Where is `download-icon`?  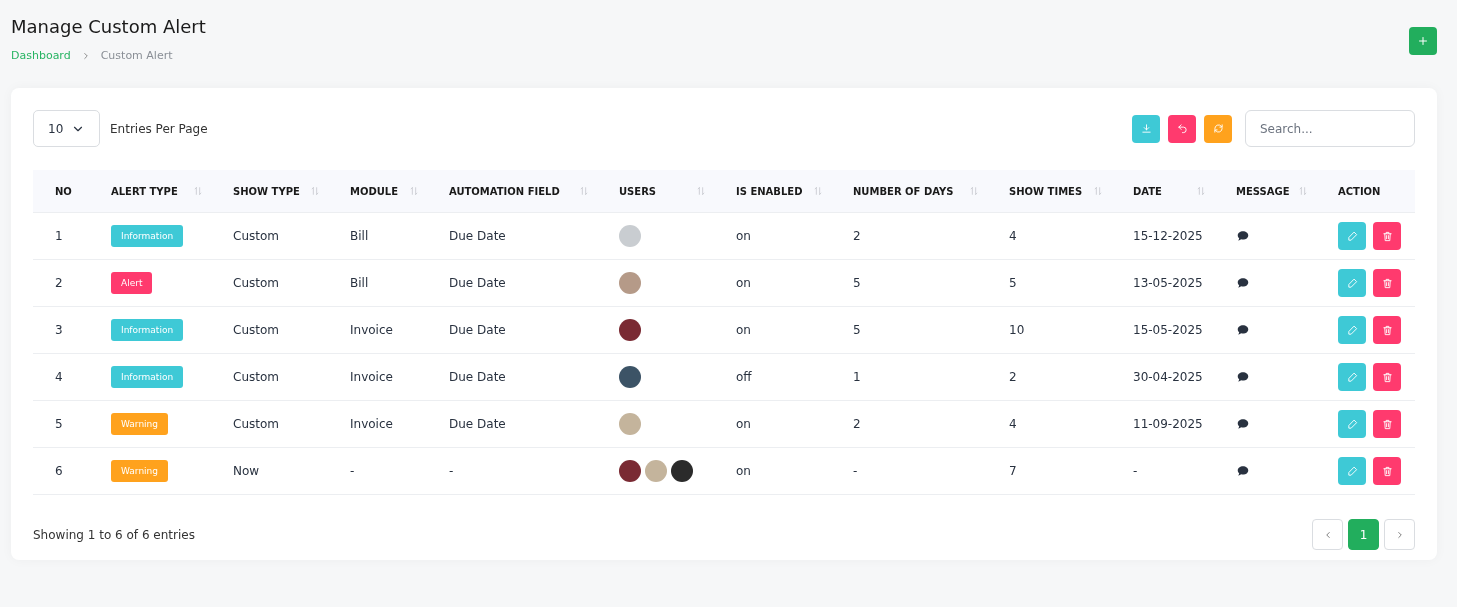
download-icon is located at coordinates (1146, 128).